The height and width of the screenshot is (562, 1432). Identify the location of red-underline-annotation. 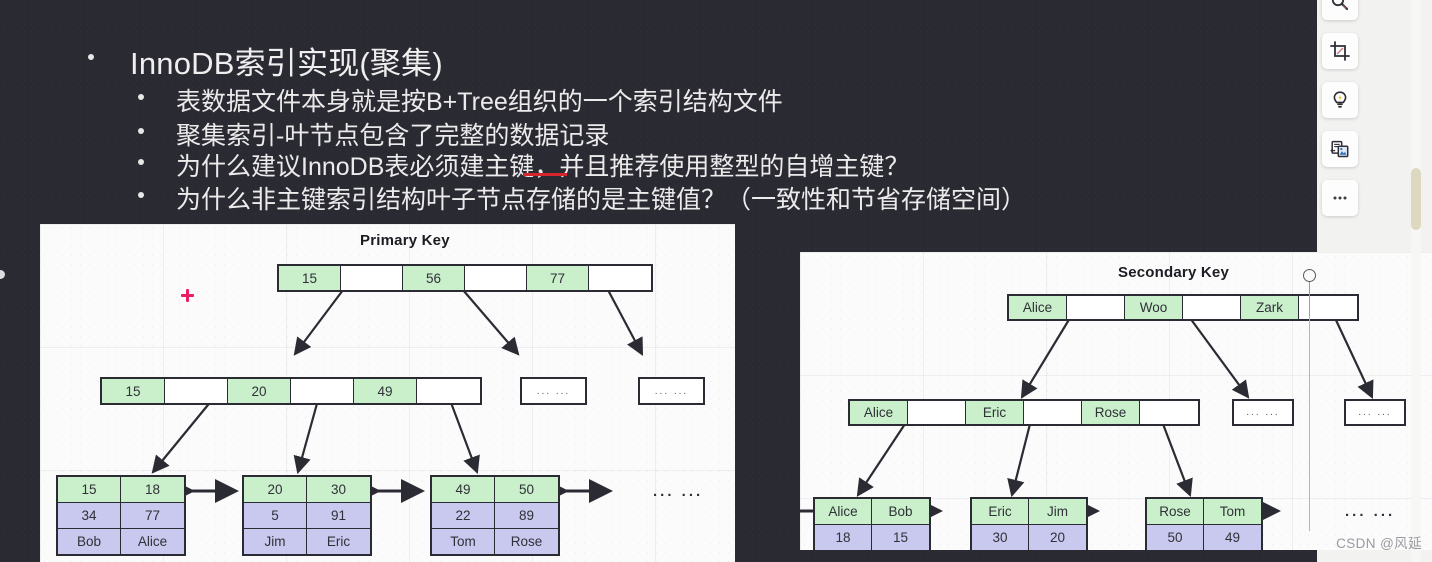
(545, 174).